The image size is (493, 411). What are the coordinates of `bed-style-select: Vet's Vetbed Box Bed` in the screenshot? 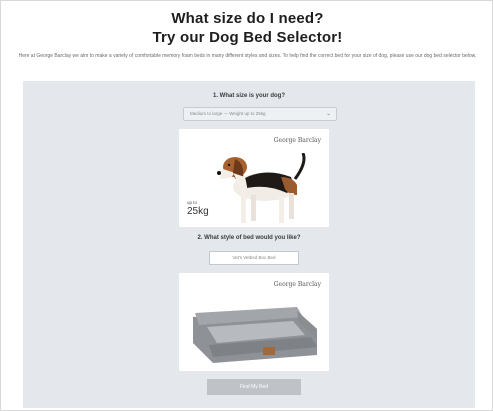 It's located at (254, 258).